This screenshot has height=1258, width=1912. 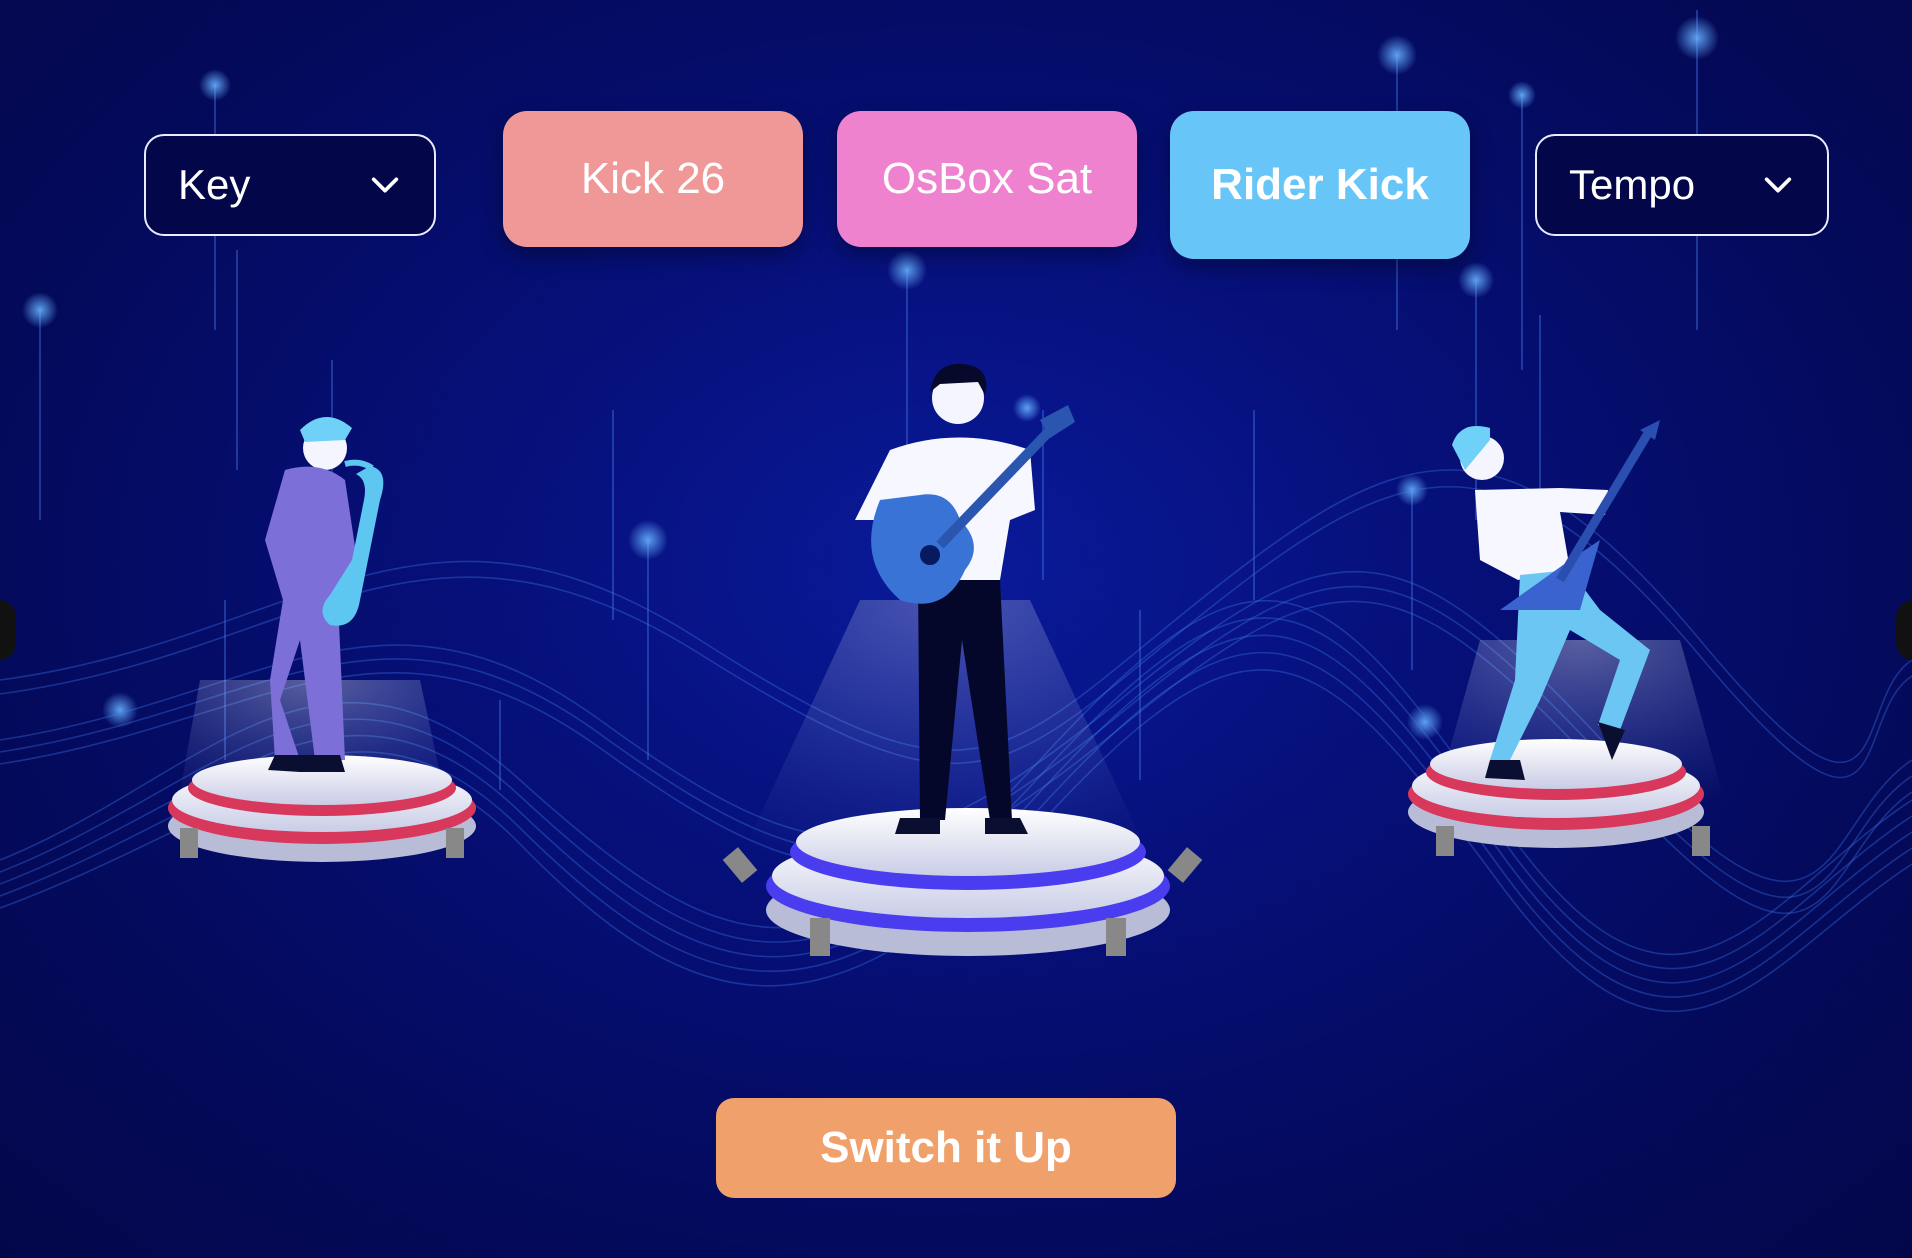 What do you see at coordinates (1632, 184) in the screenshot?
I see `tempo-select-label: Tempo` at bounding box center [1632, 184].